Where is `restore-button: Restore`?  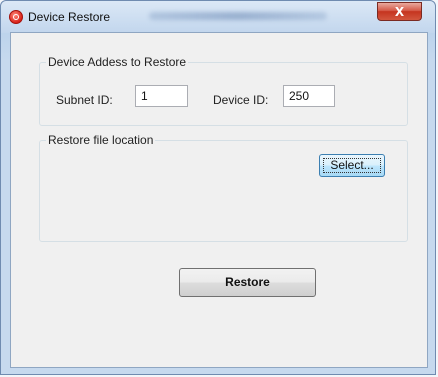
restore-button: Restore is located at coordinates (247, 282).